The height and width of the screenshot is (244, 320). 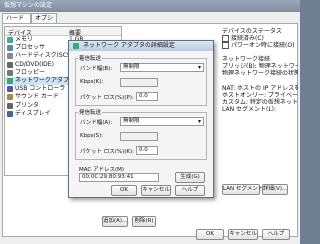 What do you see at coordinates (131, 67) in the screenshot?
I see `incoming-bandwidth-value: 無制限` at bounding box center [131, 67].